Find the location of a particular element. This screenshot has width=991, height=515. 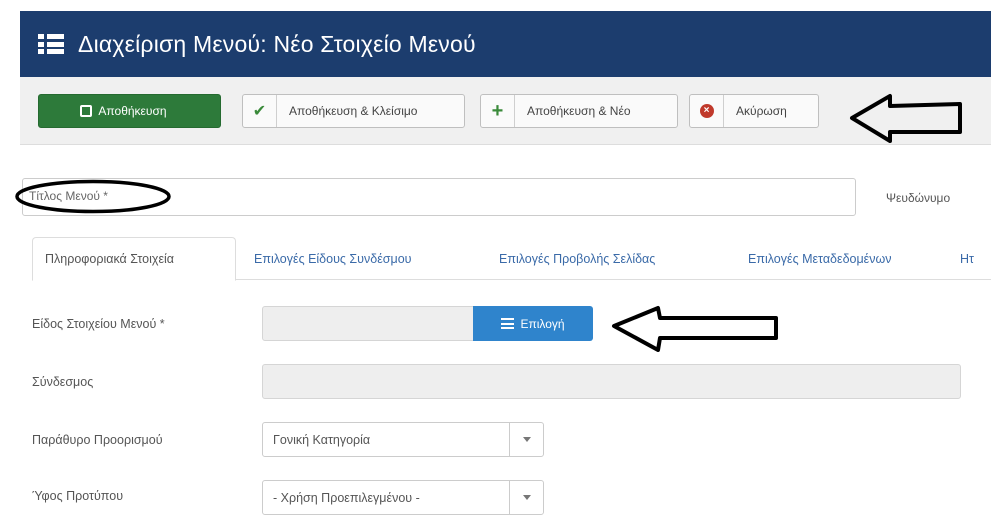

template-style-label: Ύφος Προτύπου is located at coordinates (78, 496).